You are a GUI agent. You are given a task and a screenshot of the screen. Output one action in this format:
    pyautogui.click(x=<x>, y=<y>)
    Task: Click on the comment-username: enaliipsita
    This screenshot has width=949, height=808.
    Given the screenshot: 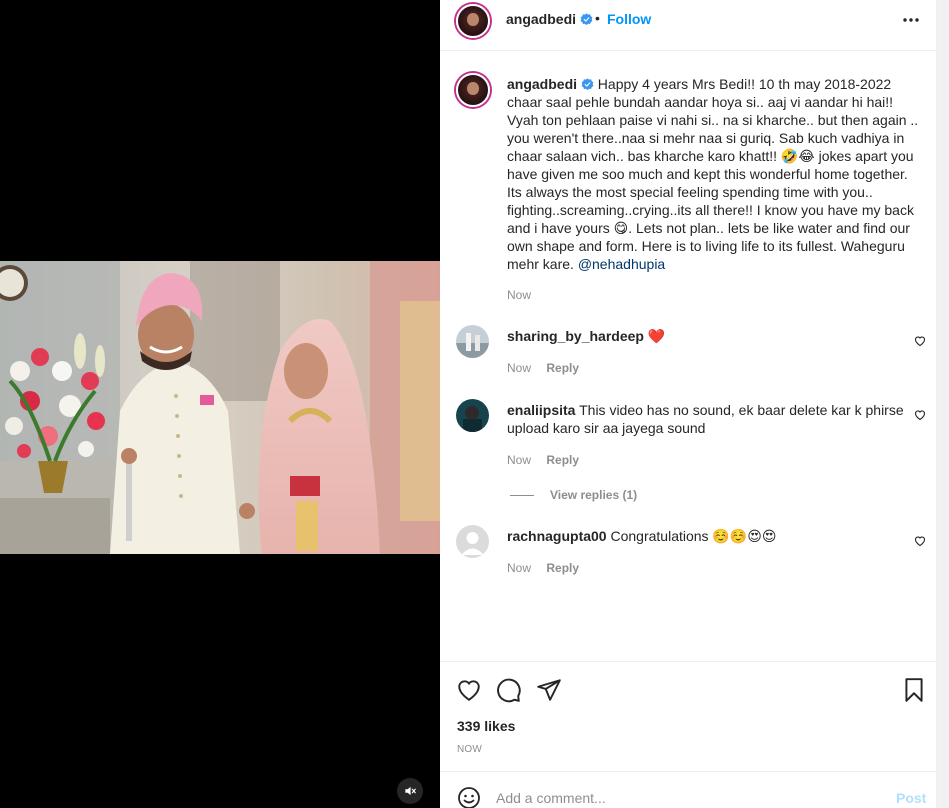 What is the action you would take?
    pyautogui.click(x=541, y=410)
    